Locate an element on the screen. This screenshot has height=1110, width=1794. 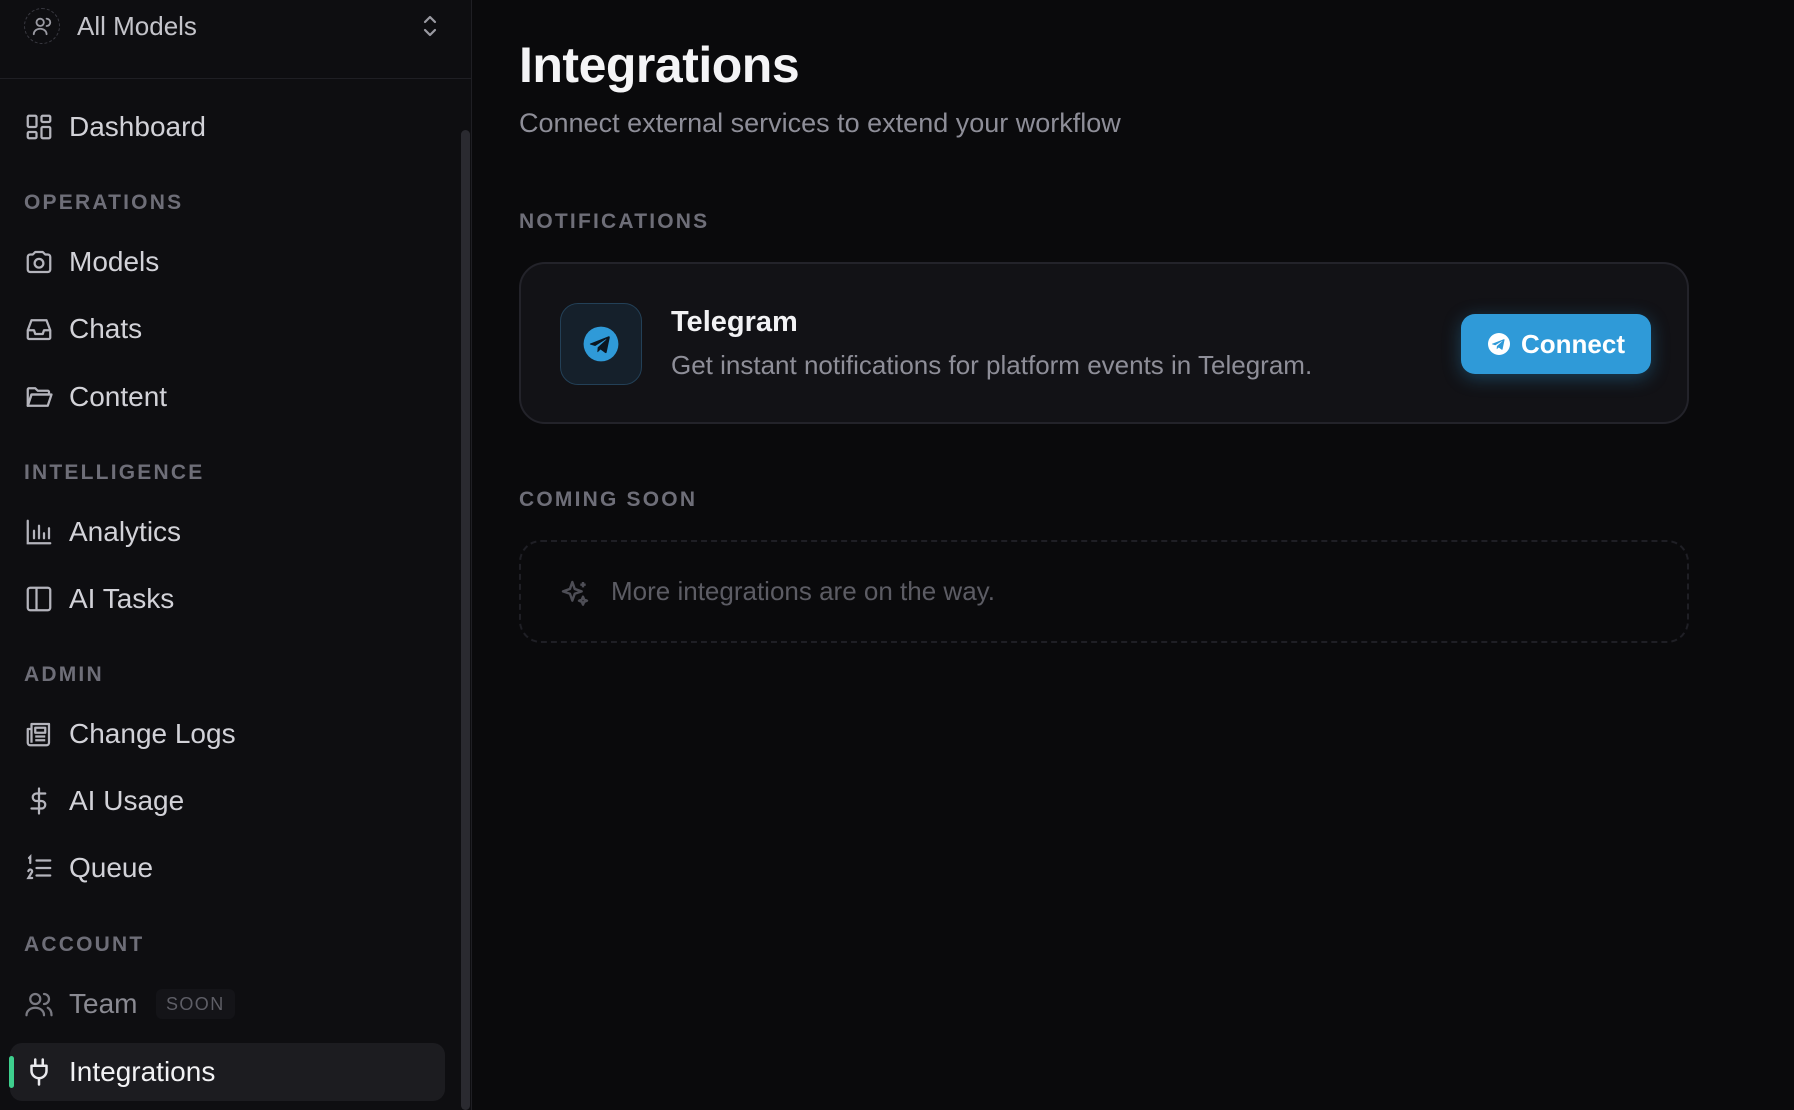
coming-soon-message: More integrations are on the way. is located at coordinates (803, 591).